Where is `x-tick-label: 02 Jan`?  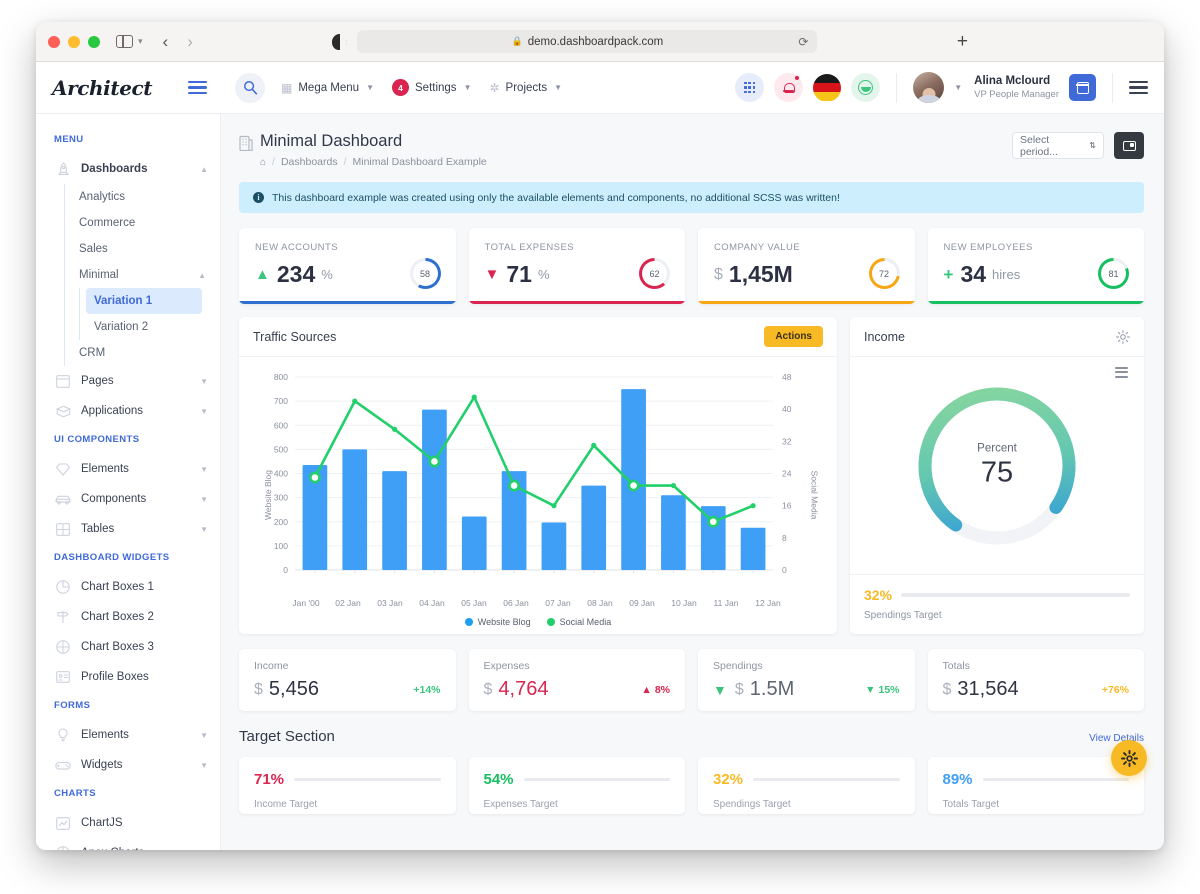 x-tick-label: 02 Jan is located at coordinates (348, 603).